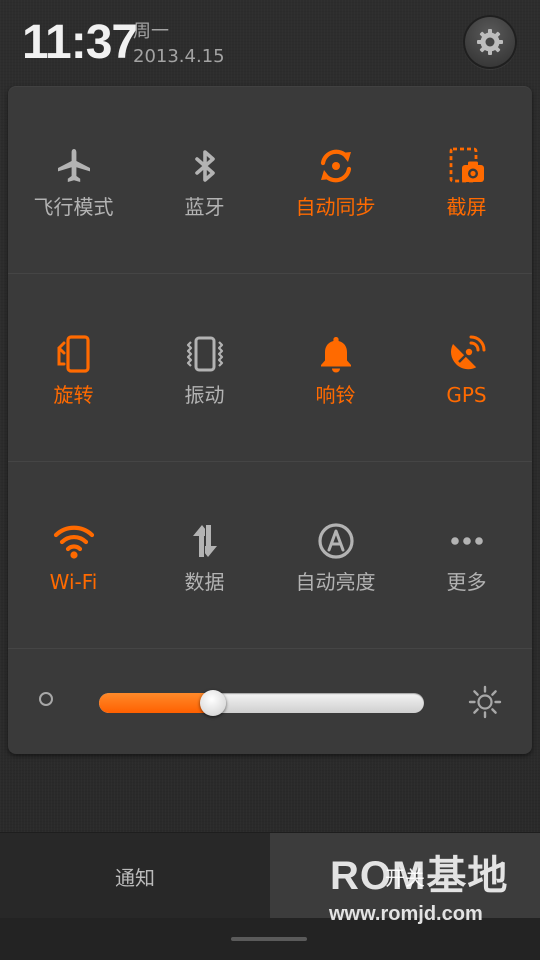 The image size is (540, 960). I want to click on weekday: 周一, so click(151, 31).